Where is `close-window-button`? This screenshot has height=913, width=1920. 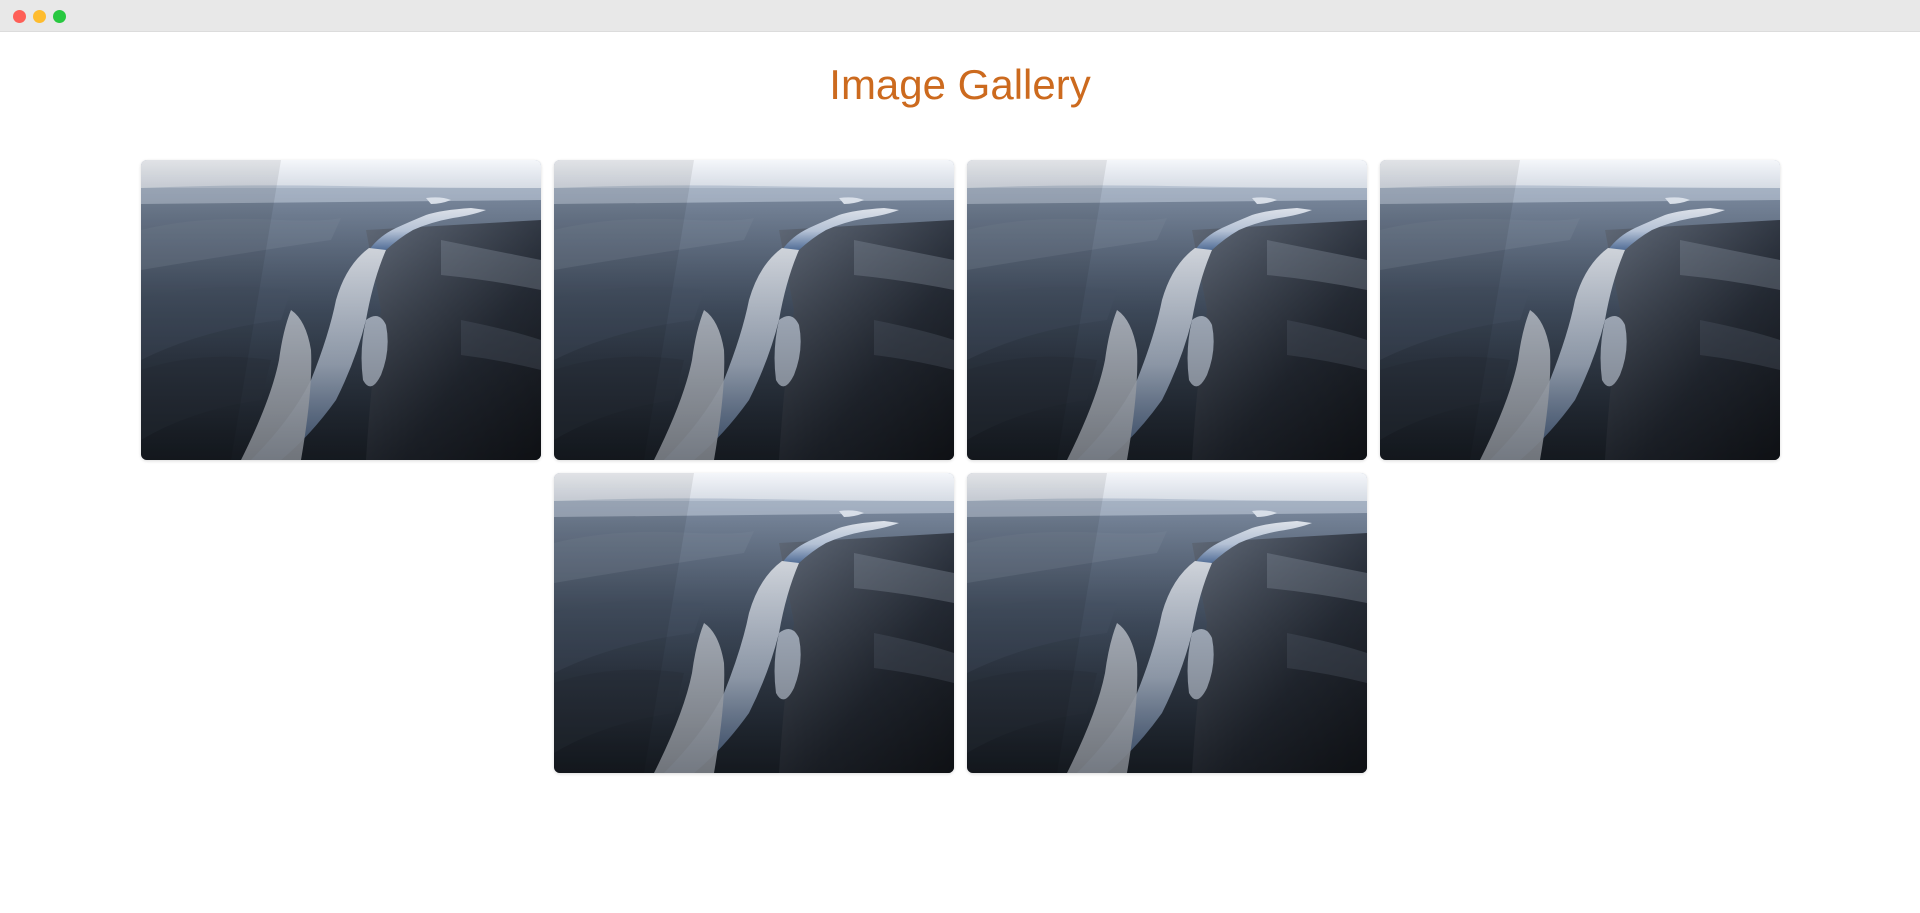 close-window-button is located at coordinates (19, 16).